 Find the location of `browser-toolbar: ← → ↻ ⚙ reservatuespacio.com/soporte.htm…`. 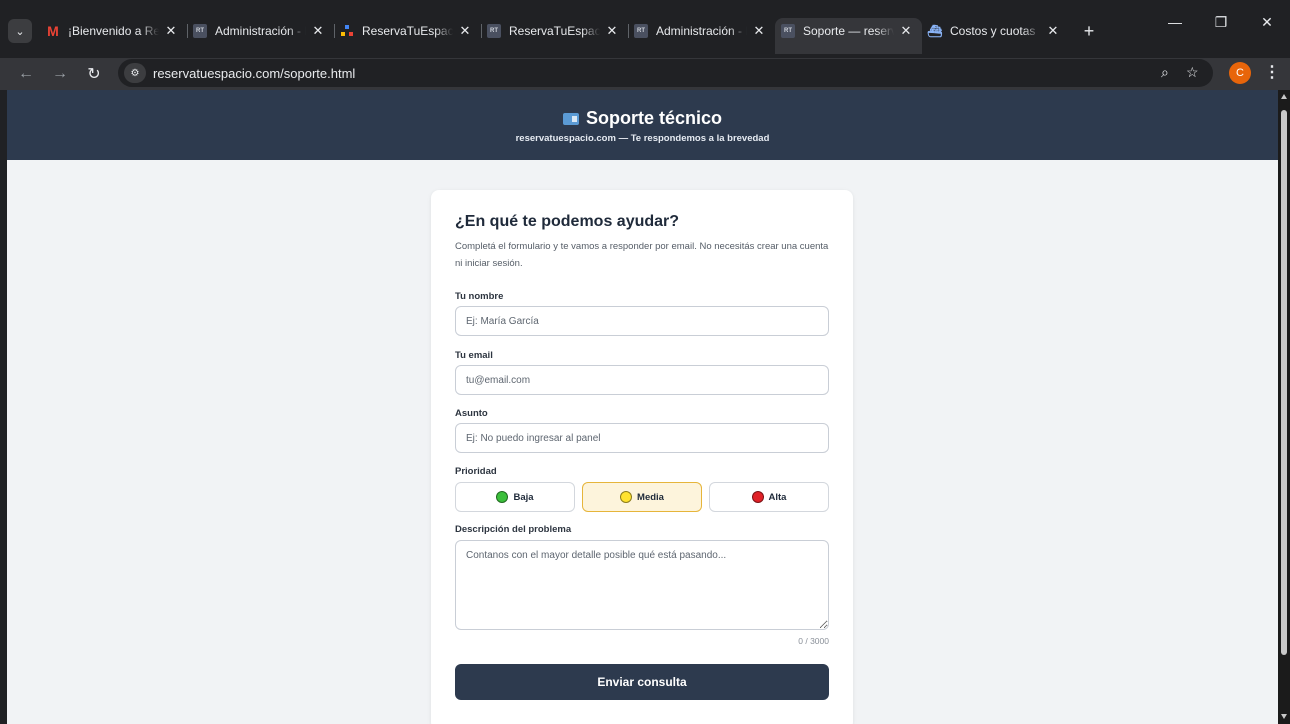

browser-toolbar: ← → ↻ ⚙ reservatuespacio.com/soporte.htm… is located at coordinates (645, 74).